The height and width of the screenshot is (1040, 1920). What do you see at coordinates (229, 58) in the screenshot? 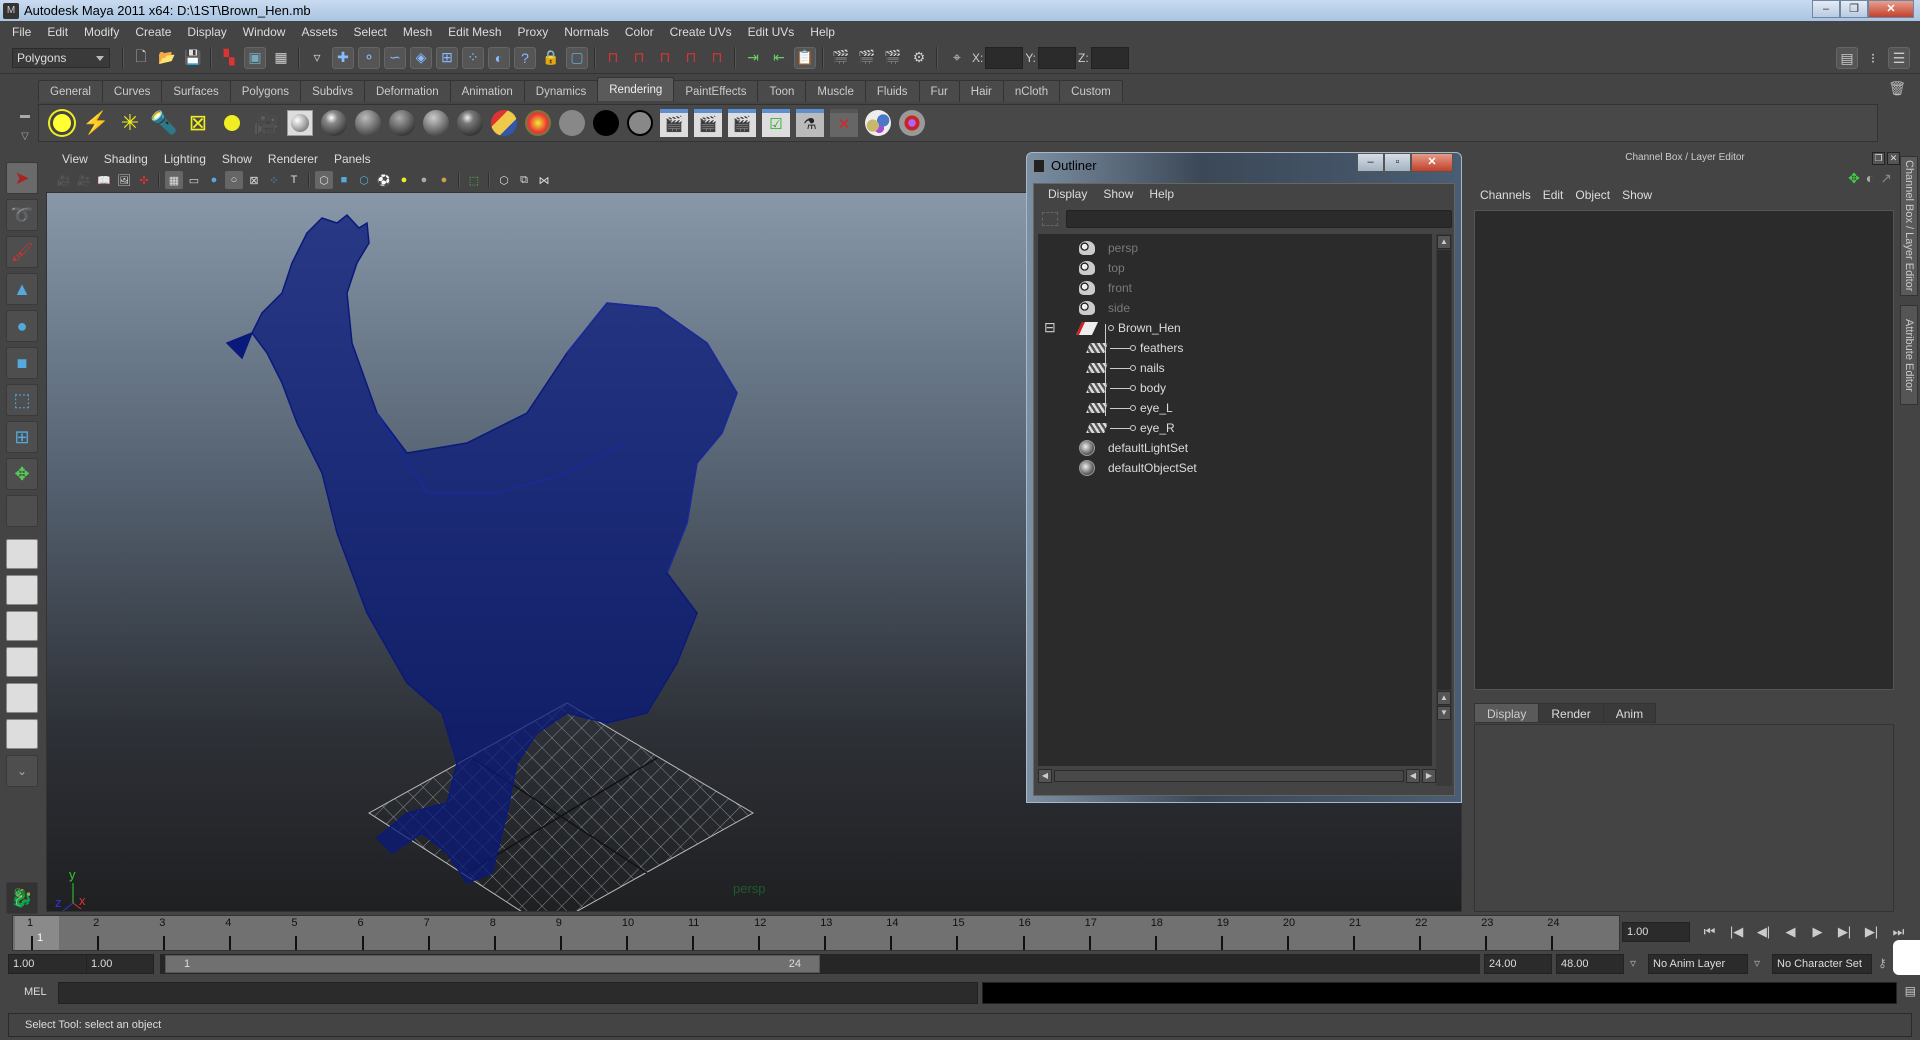
I see `select-by-hierarchy-icon: ▚` at bounding box center [229, 58].